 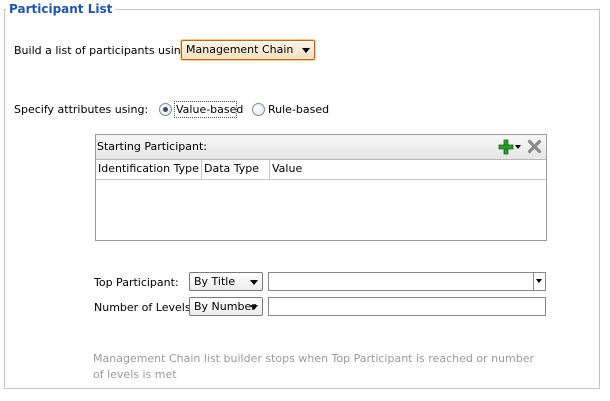 What do you see at coordinates (144, 307) in the screenshot?
I see `number-of-levels-label: Number of Levels:` at bounding box center [144, 307].